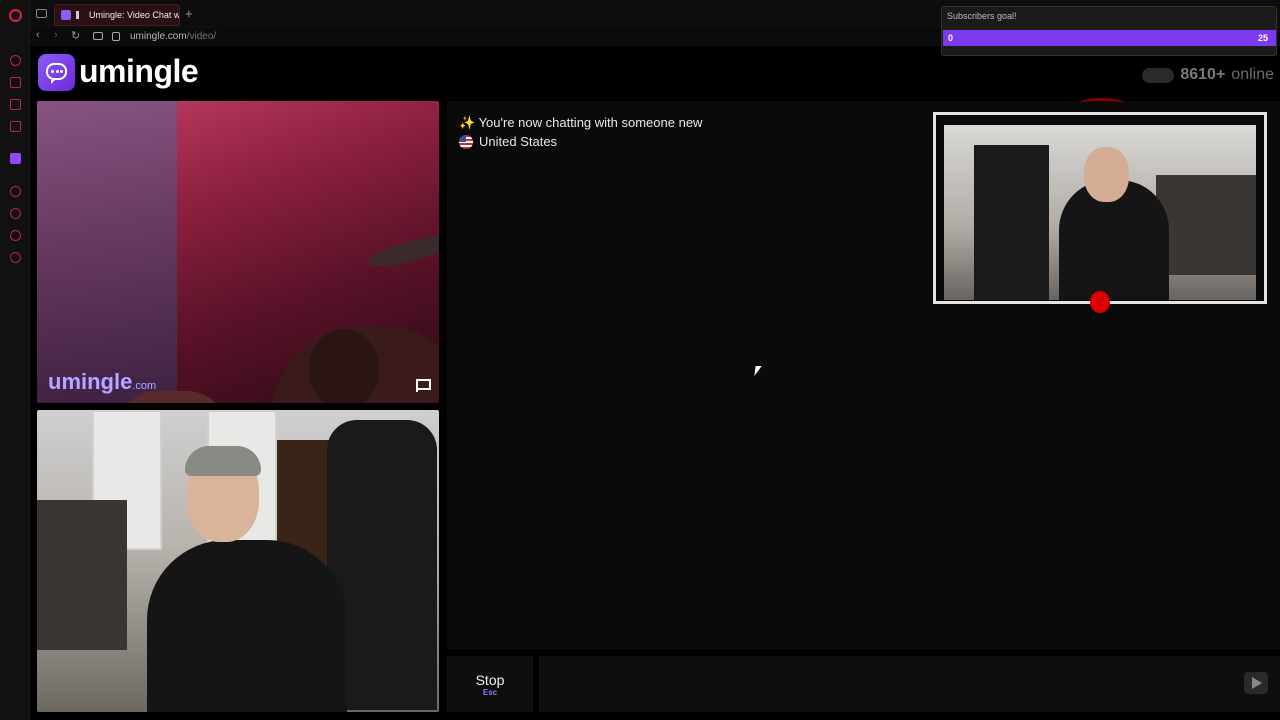 The image size is (1280, 720). What do you see at coordinates (1252, 74) in the screenshot?
I see `online-label: online` at bounding box center [1252, 74].